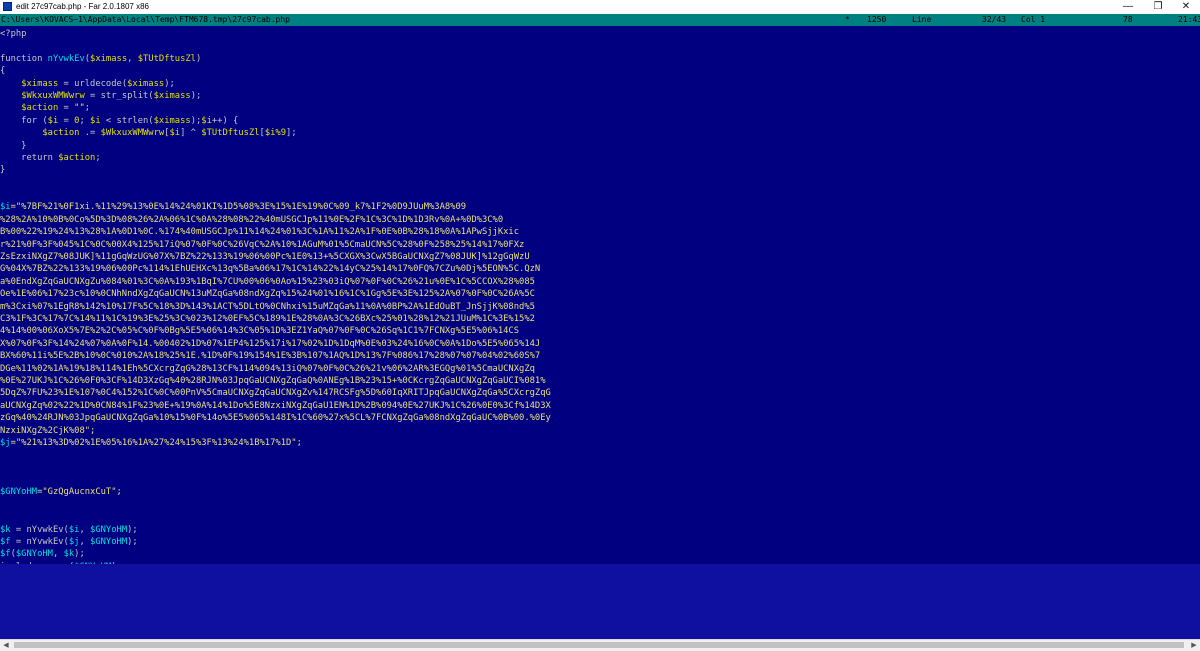 The image size is (1200, 651). Describe the element at coordinates (79, 108) in the screenshot. I see `code-token: ""` at that location.